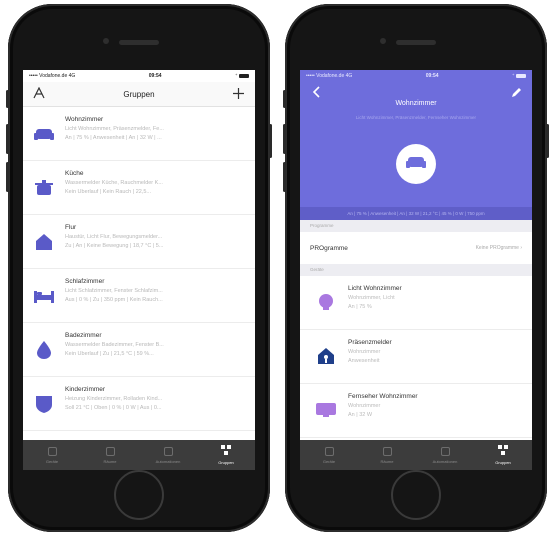  Describe the element at coordinates (39, 93) in the screenshot. I see `logo-icon` at that location.